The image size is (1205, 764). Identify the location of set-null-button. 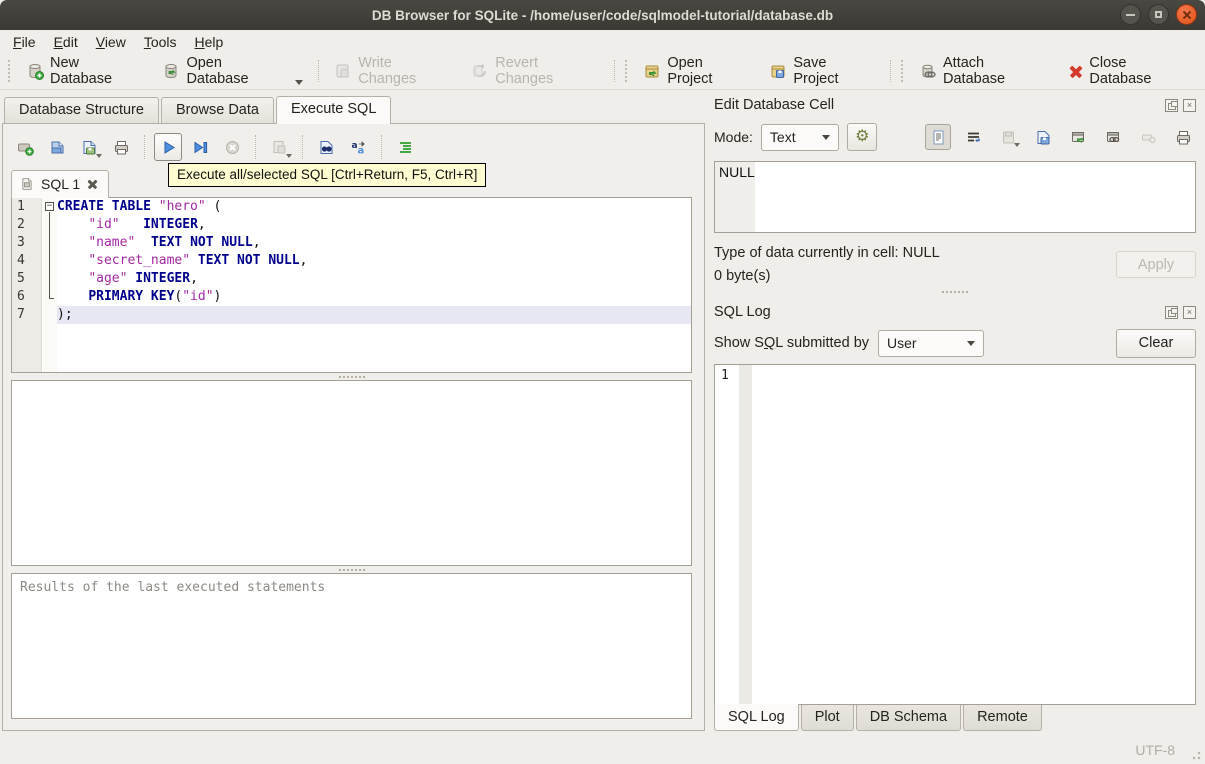
(1148, 137).